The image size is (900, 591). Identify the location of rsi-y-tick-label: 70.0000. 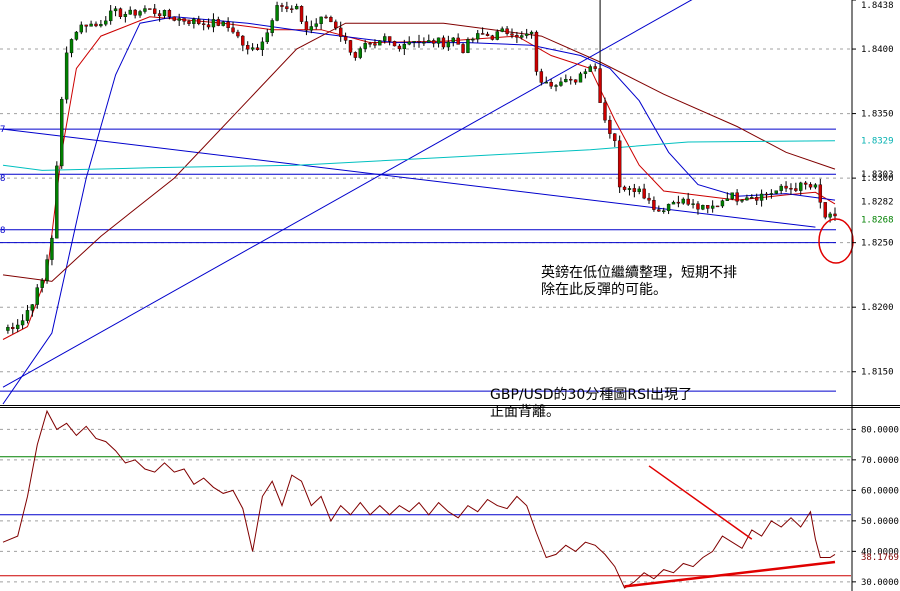
(880, 461).